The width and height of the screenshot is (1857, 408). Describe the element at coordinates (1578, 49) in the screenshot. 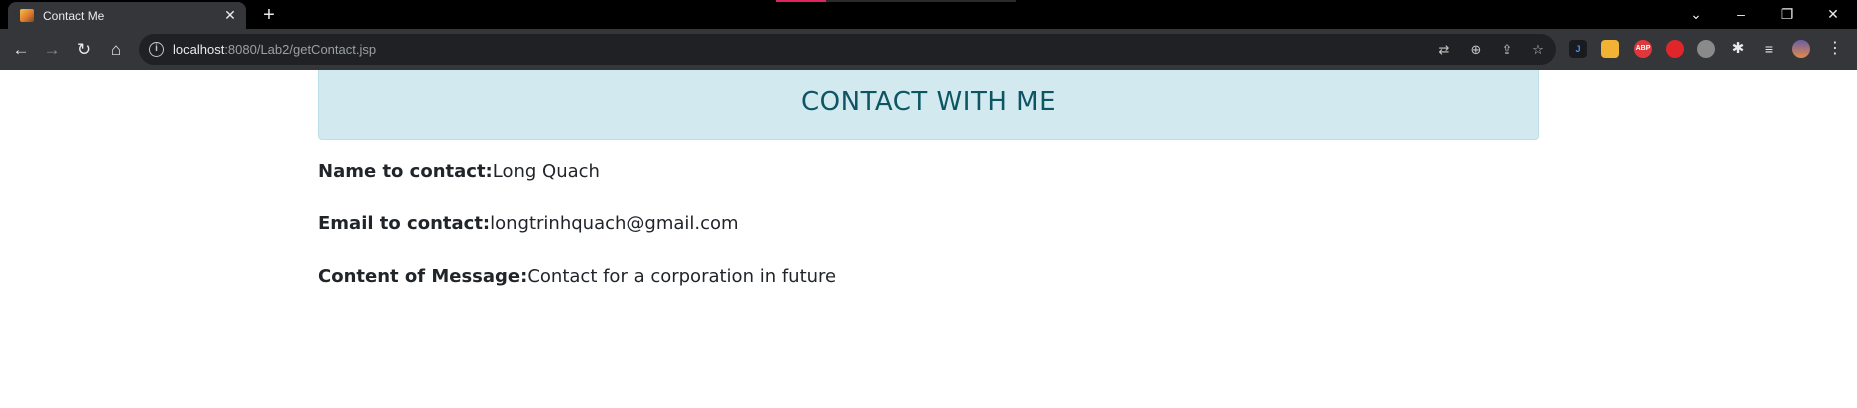

I see `j-extension-icon: J` at that location.